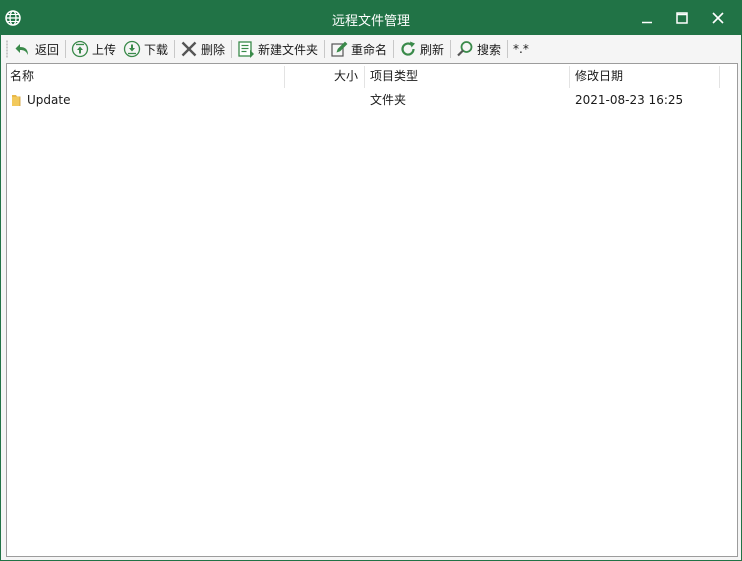 This screenshot has height=561, width=742. What do you see at coordinates (465, 49) in the screenshot?
I see `search-icon` at bounding box center [465, 49].